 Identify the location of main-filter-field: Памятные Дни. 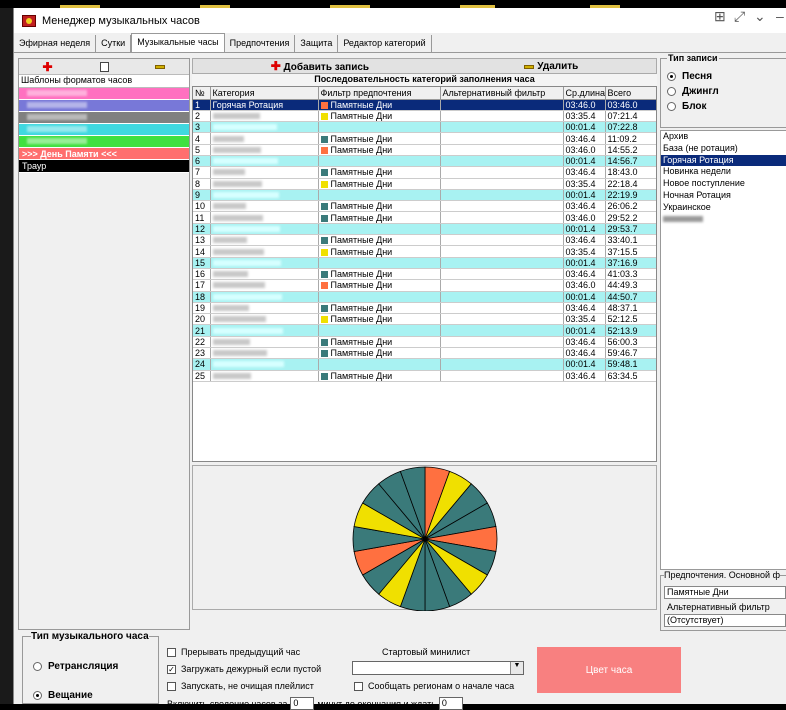
(725, 592).